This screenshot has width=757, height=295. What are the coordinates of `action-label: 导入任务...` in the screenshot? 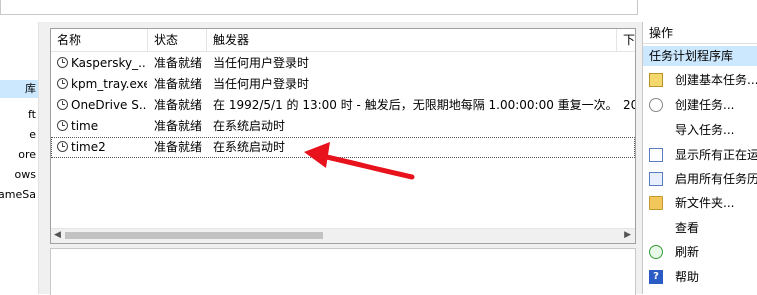 It's located at (705, 130).